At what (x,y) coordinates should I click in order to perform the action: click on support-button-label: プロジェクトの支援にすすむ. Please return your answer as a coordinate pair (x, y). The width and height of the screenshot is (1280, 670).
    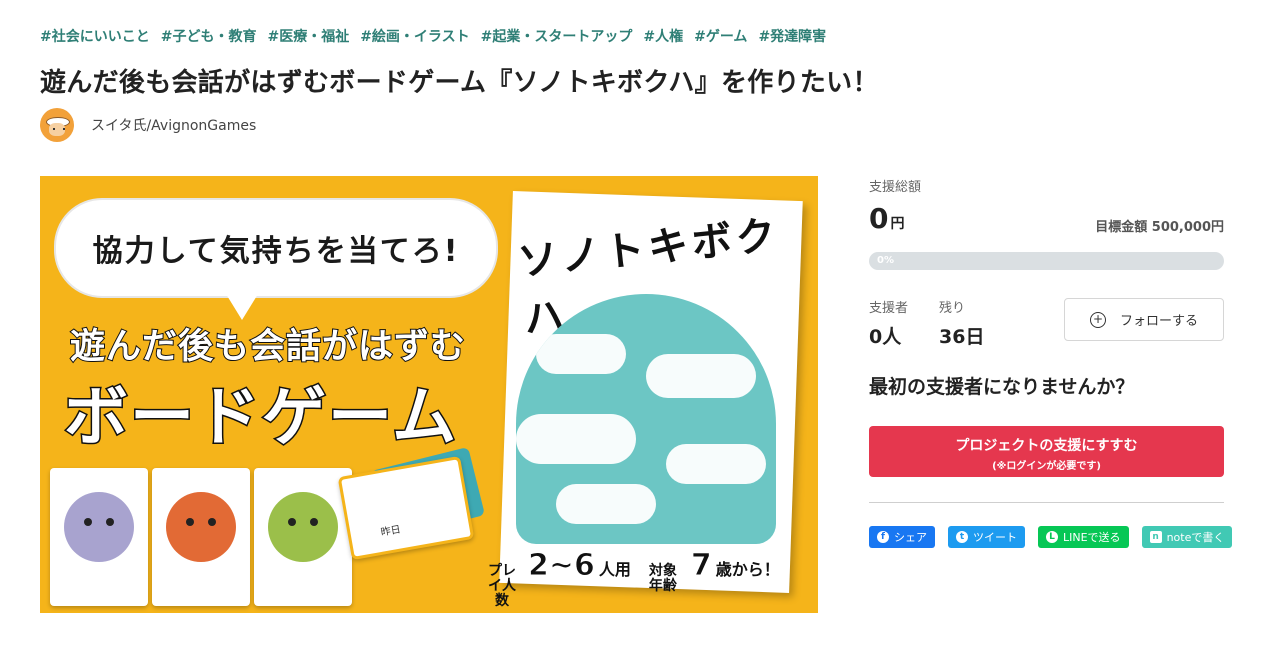
    Looking at the image, I should click on (1046, 446).